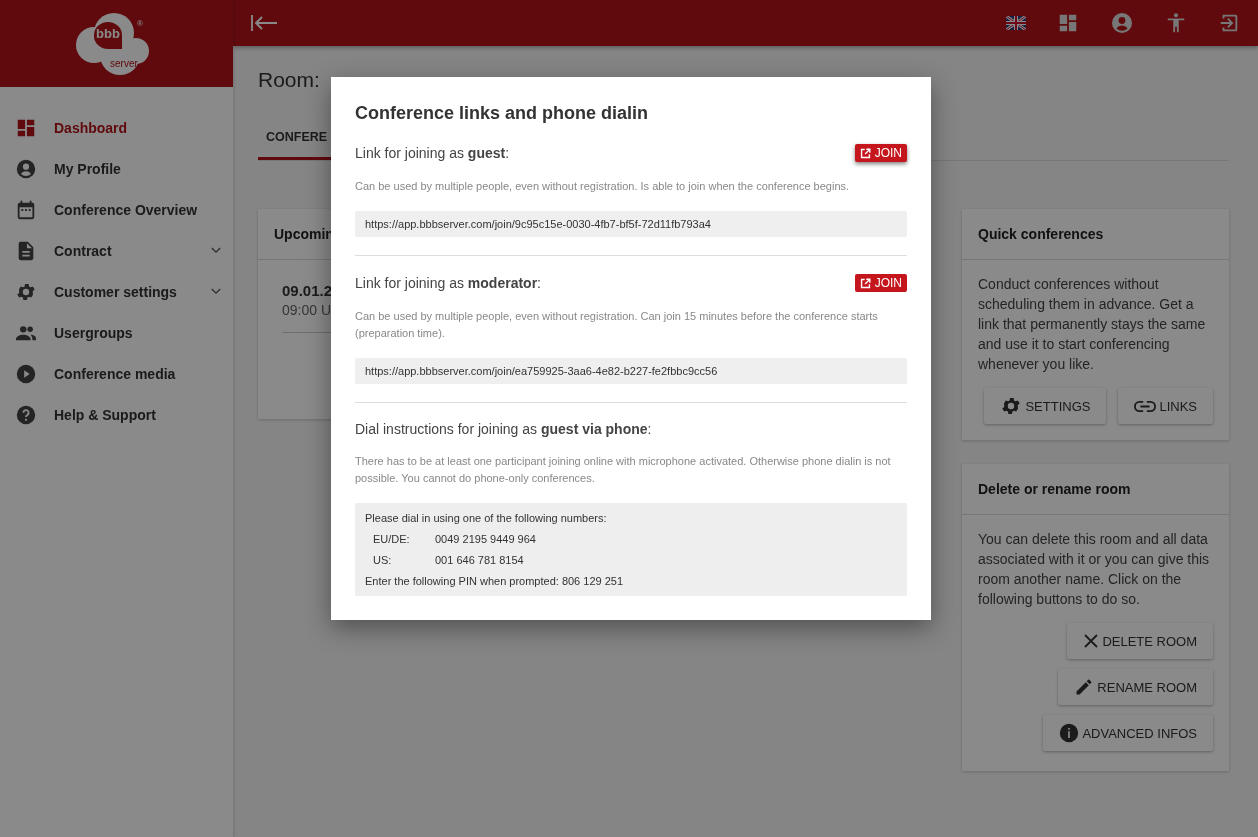  What do you see at coordinates (1011, 406) in the screenshot?
I see `gear-icon` at bounding box center [1011, 406].